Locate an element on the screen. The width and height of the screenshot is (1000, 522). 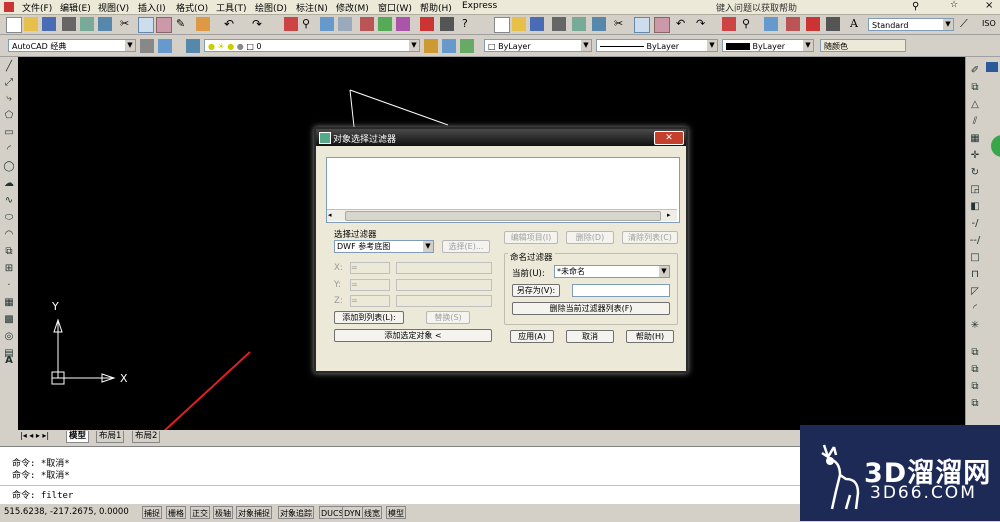
menu-tools: 工具(T) is located at coordinates (231, 7).